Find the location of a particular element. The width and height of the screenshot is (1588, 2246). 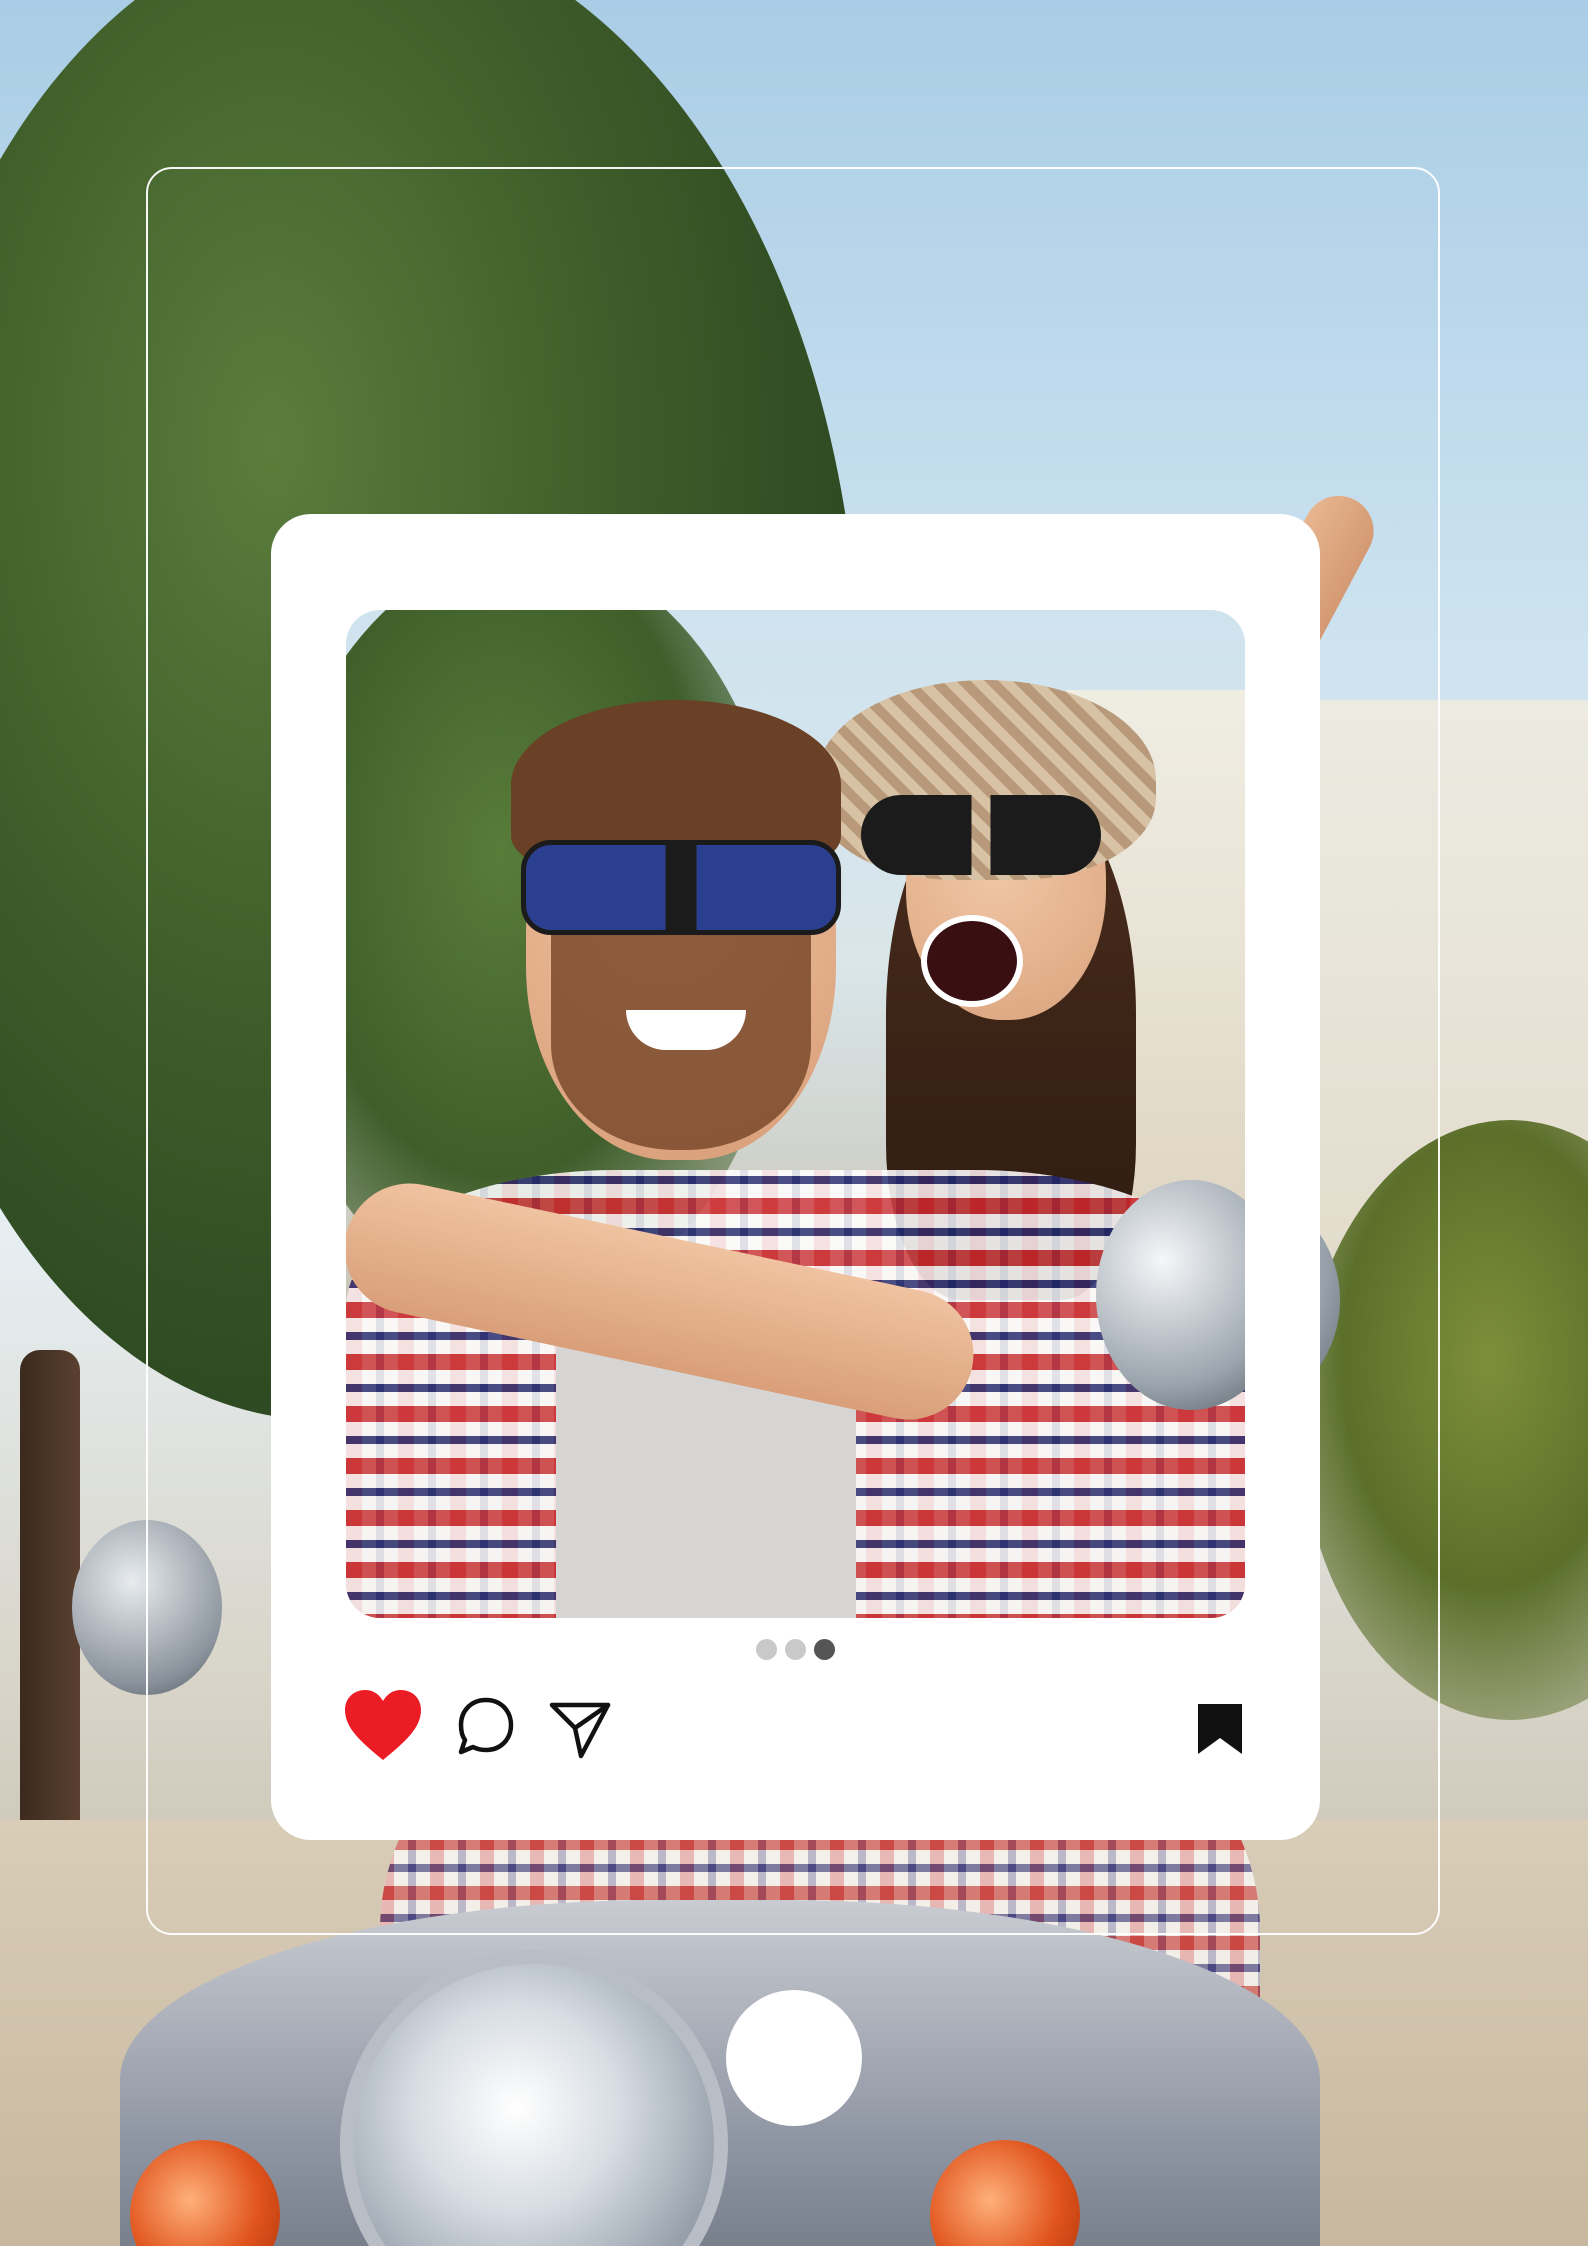

post-image-woman-mouth is located at coordinates (972, 961).